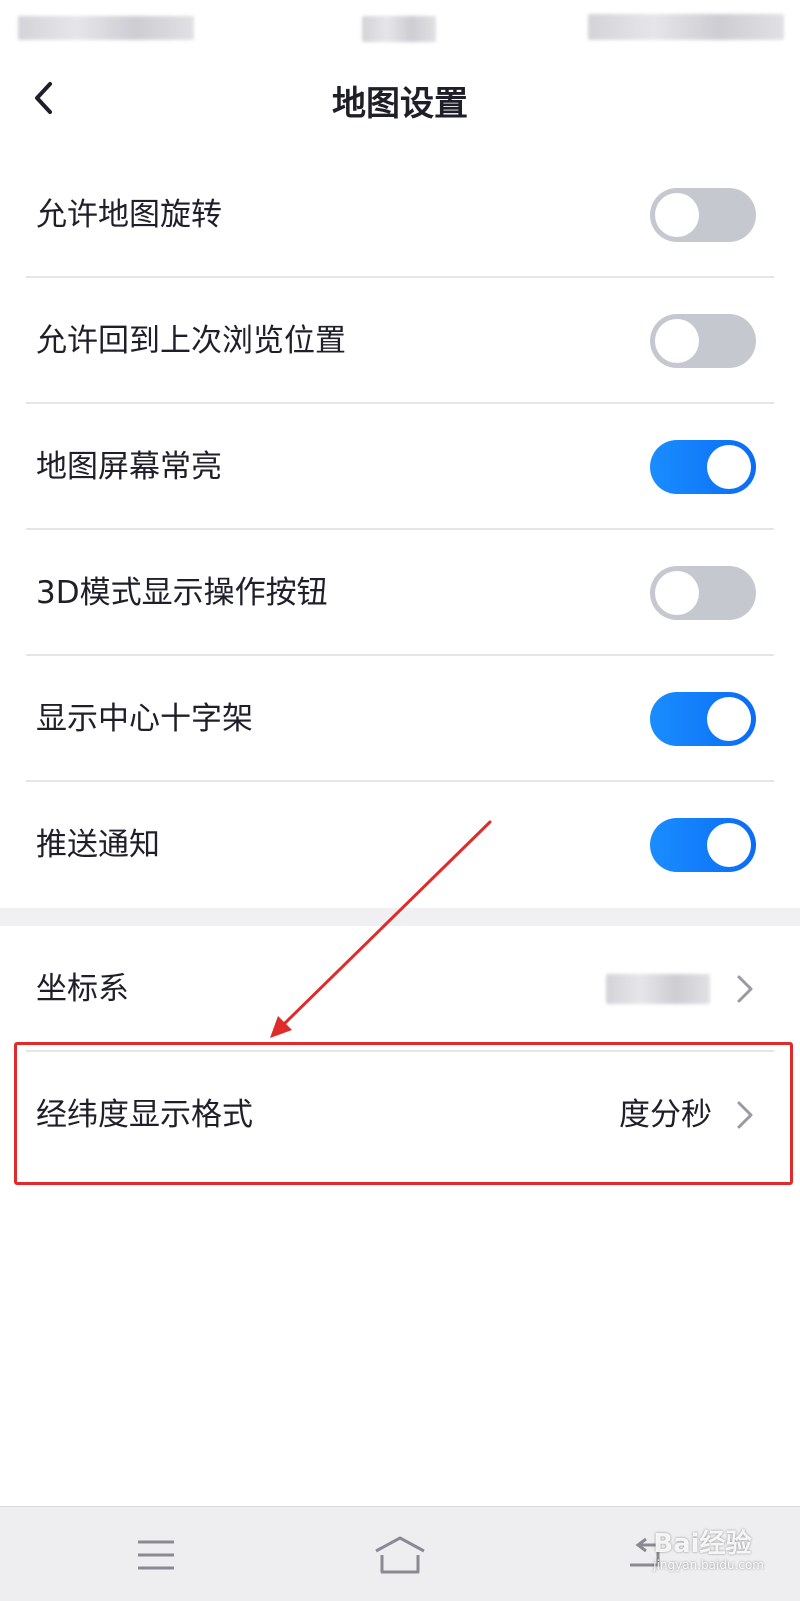 Image resolution: width=800 pixels, height=1601 pixels. I want to click on setting-label: 地图屏幕常亮, so click(129, 467).